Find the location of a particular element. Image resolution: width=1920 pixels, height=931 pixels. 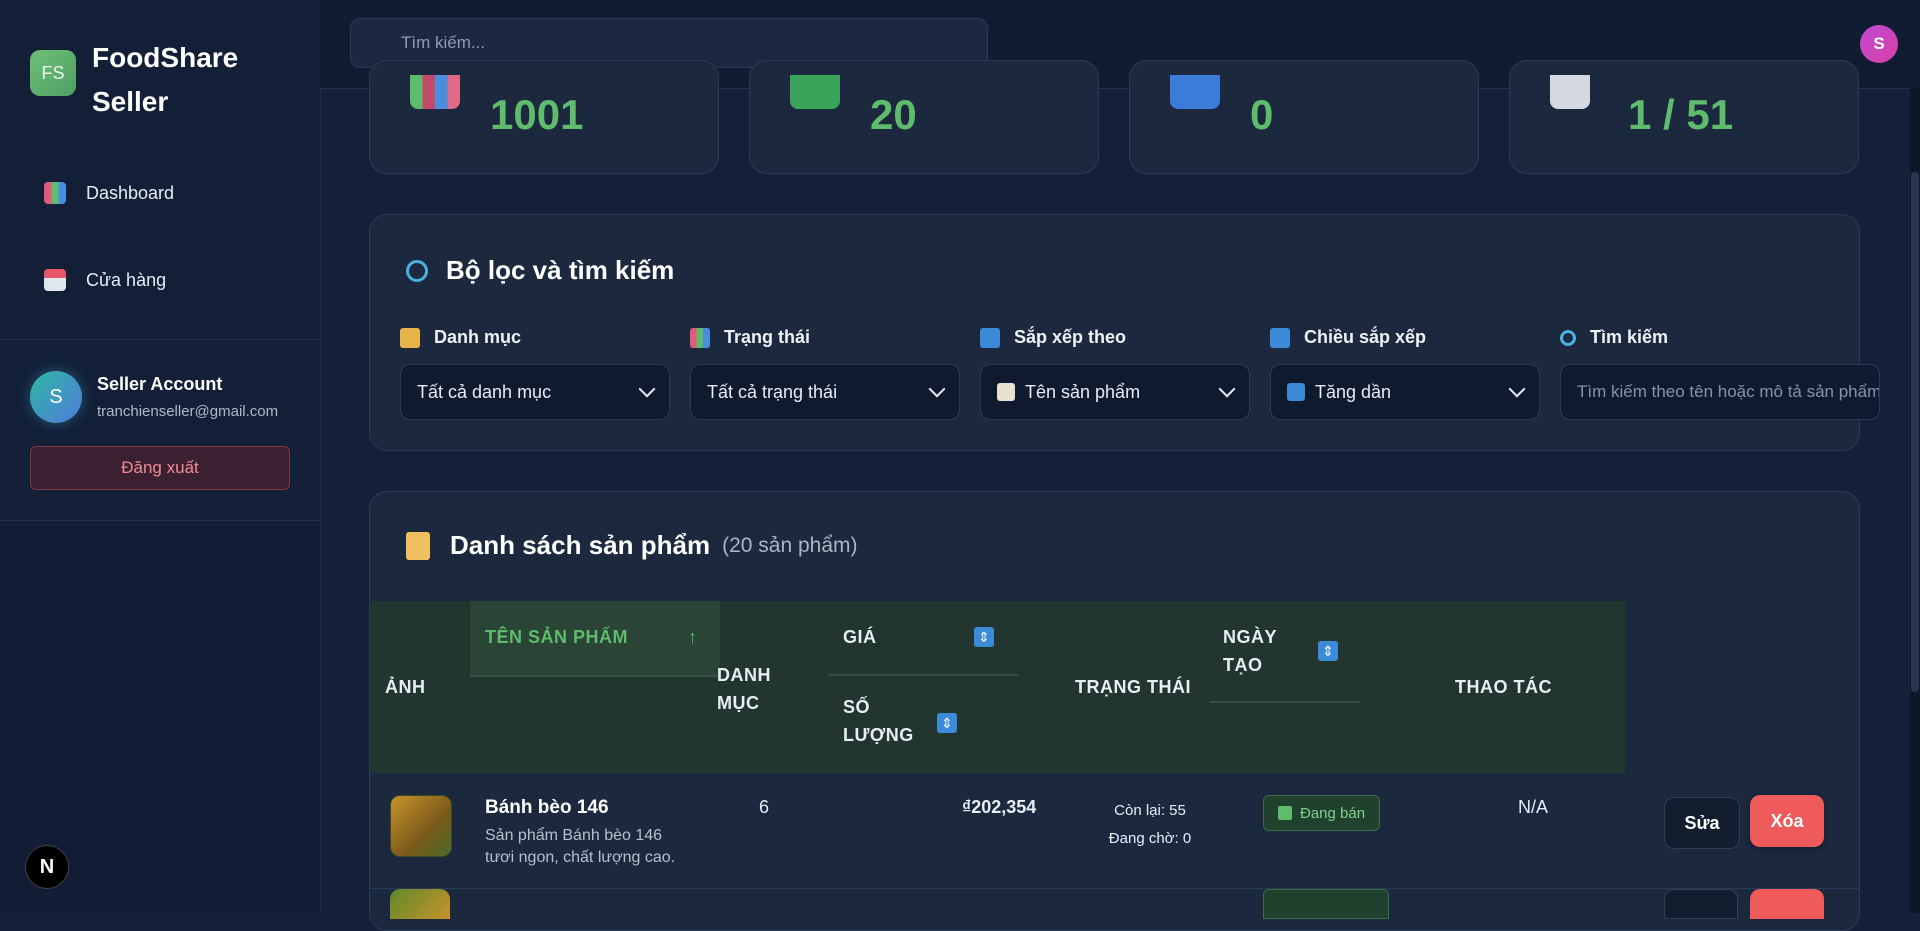

sidebar-item-store: Cửa hàng is located at coordinates (105, 280).